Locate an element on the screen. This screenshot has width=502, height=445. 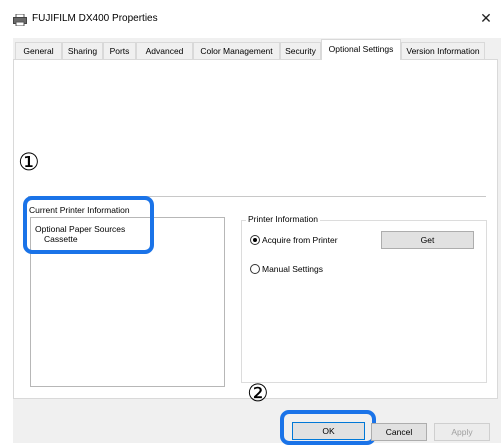
manual-radio is located at coordinates (255, 269).